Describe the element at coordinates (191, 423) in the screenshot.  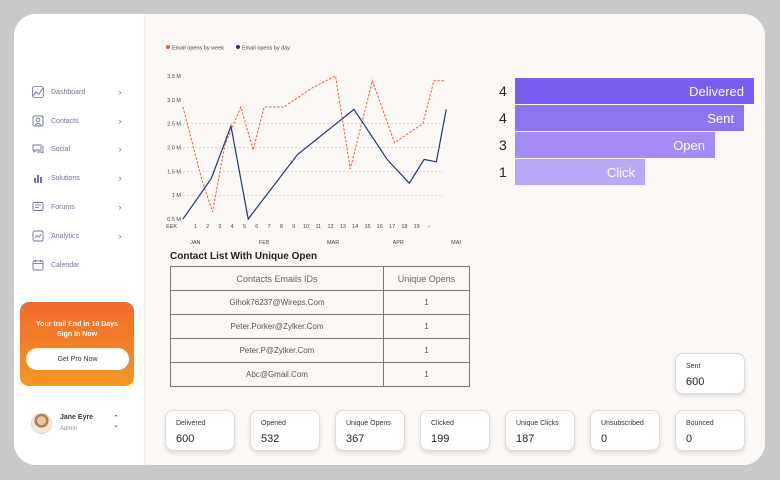
I see `stat-label: Delivered` at that location.